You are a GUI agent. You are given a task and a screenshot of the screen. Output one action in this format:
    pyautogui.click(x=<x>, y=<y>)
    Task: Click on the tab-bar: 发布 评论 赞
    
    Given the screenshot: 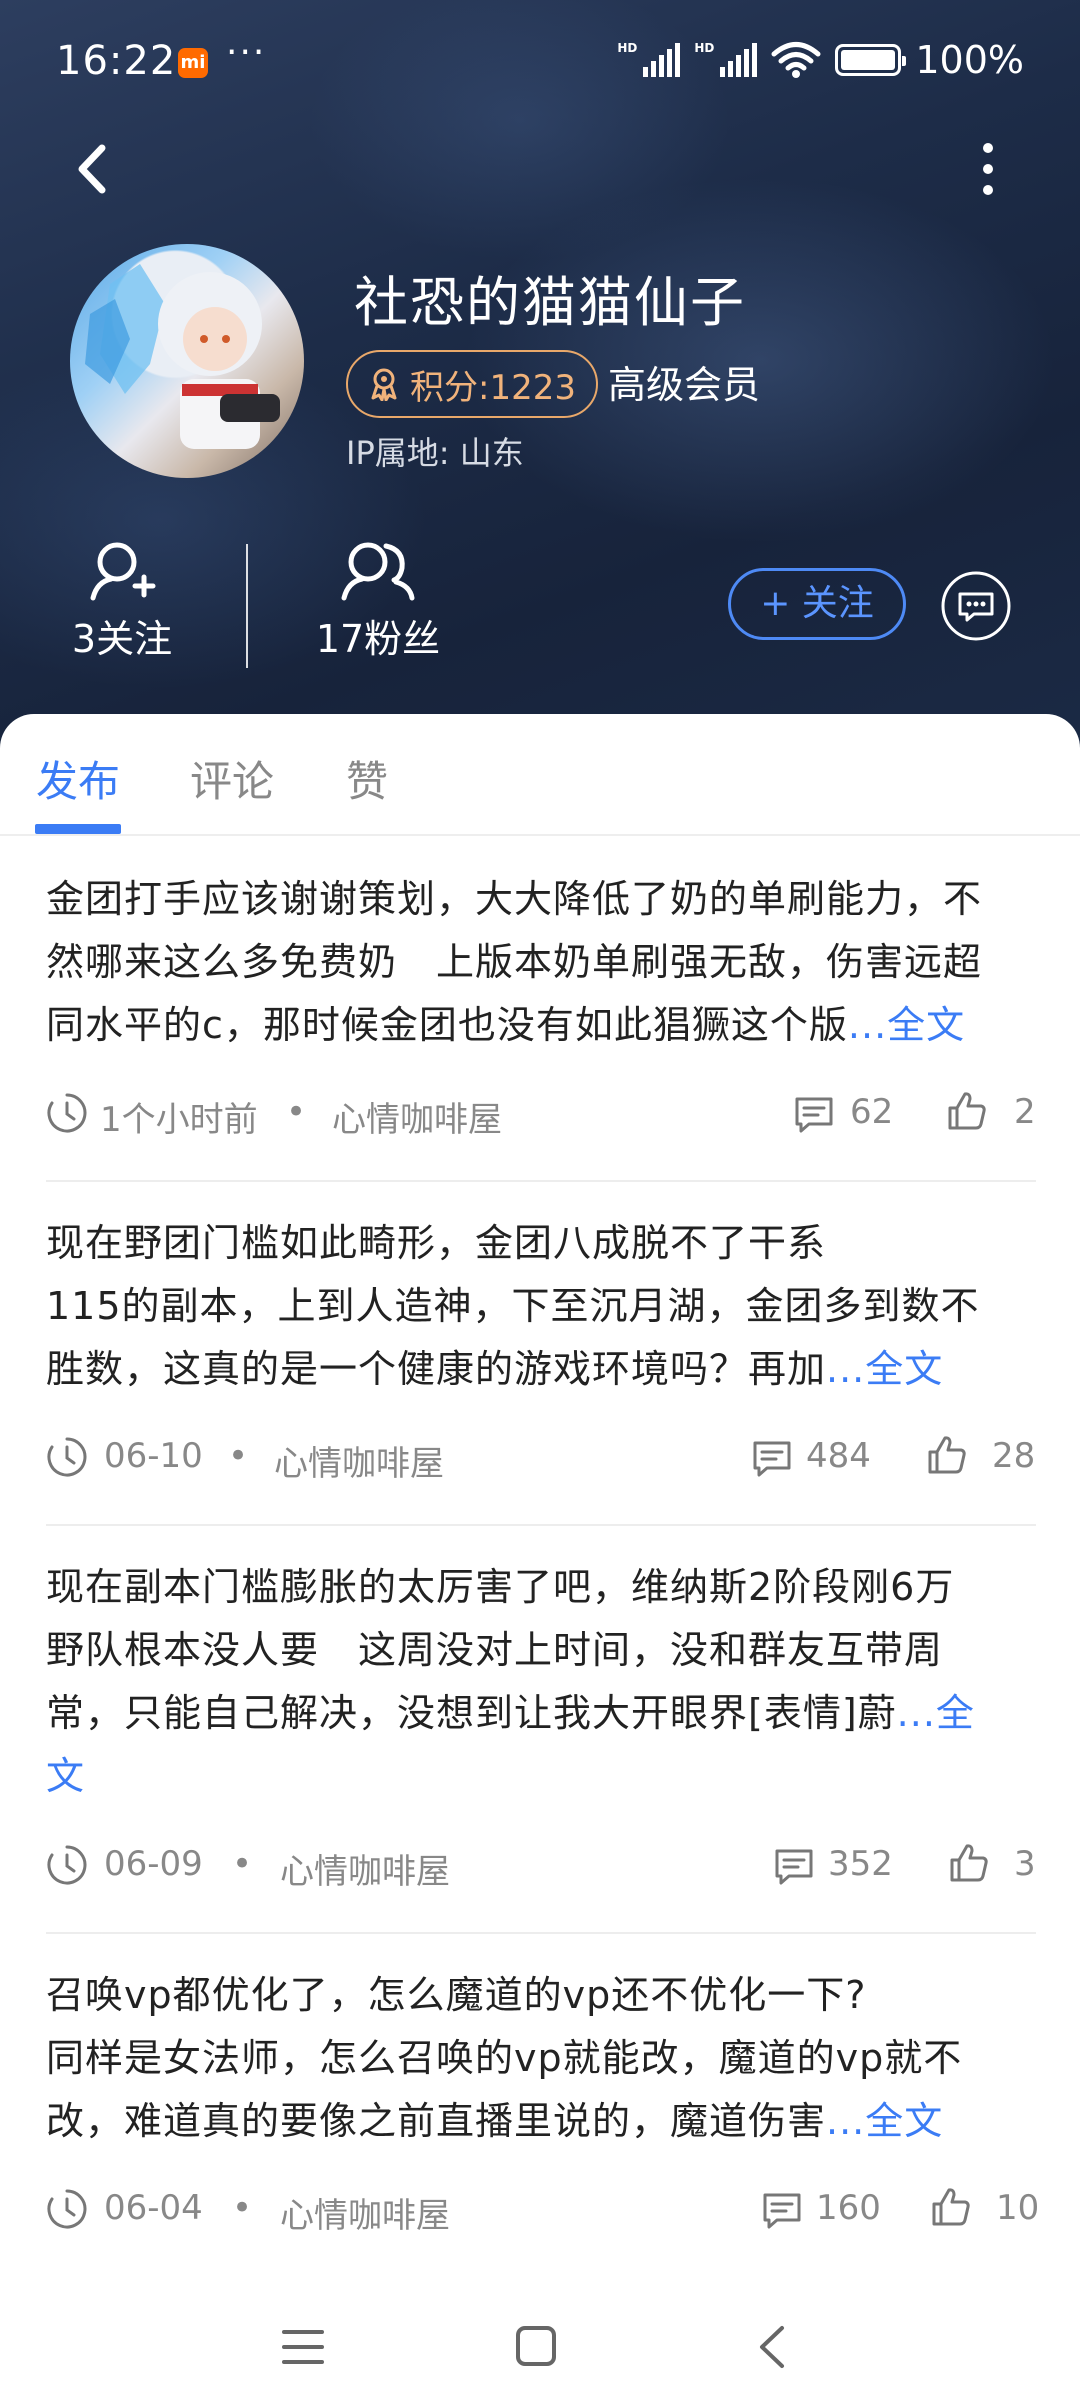 What is the action you would take?
    pyautogui.click(x=540, y=775)
    